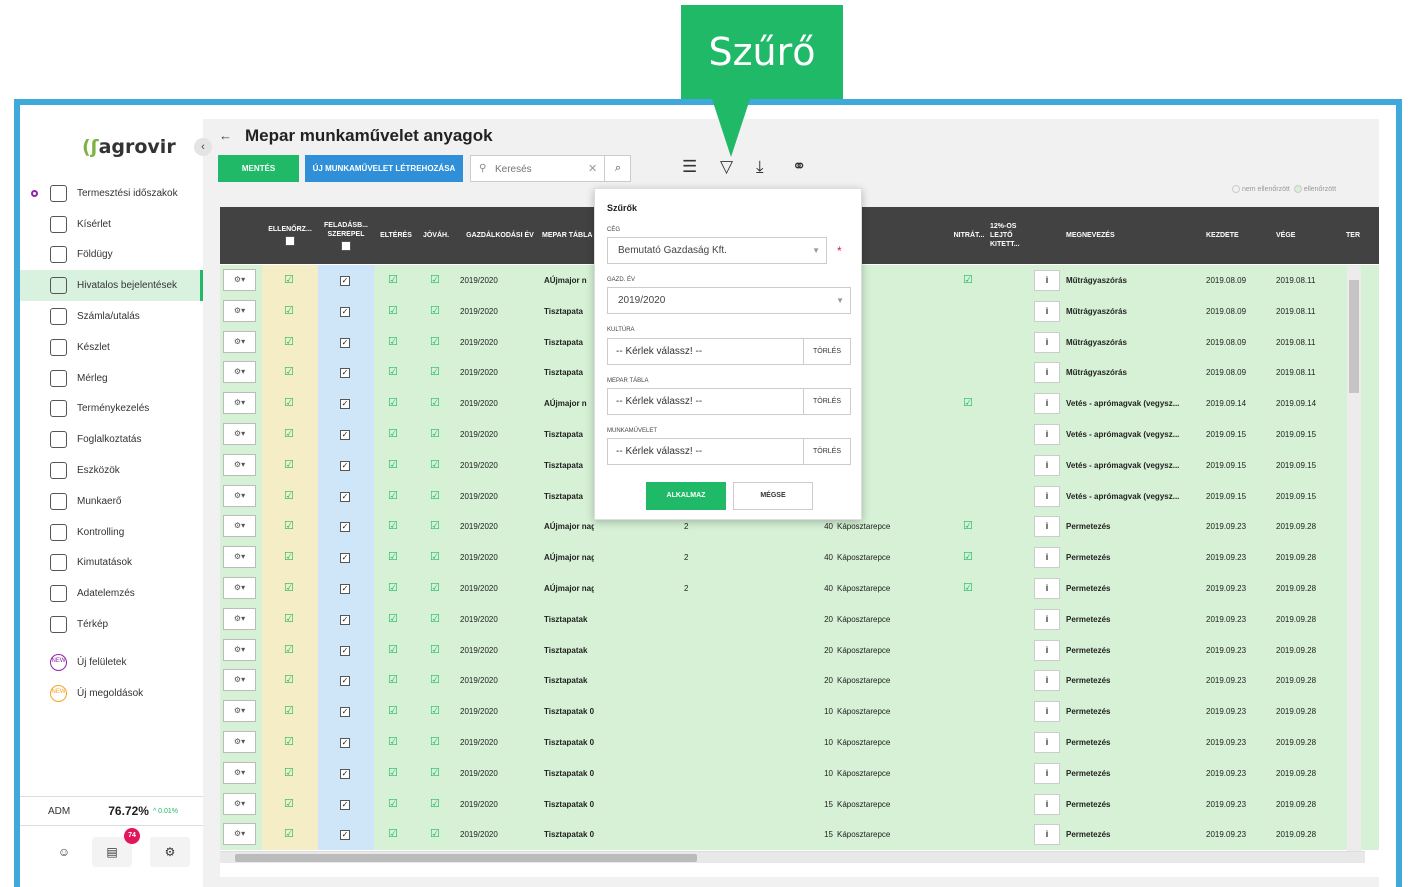 The width and height of the screenshot is (1408, 887). Describe the element at coordinates (111, 624) in the screenshot. I see `sidebar-item: Térkép` at that location.